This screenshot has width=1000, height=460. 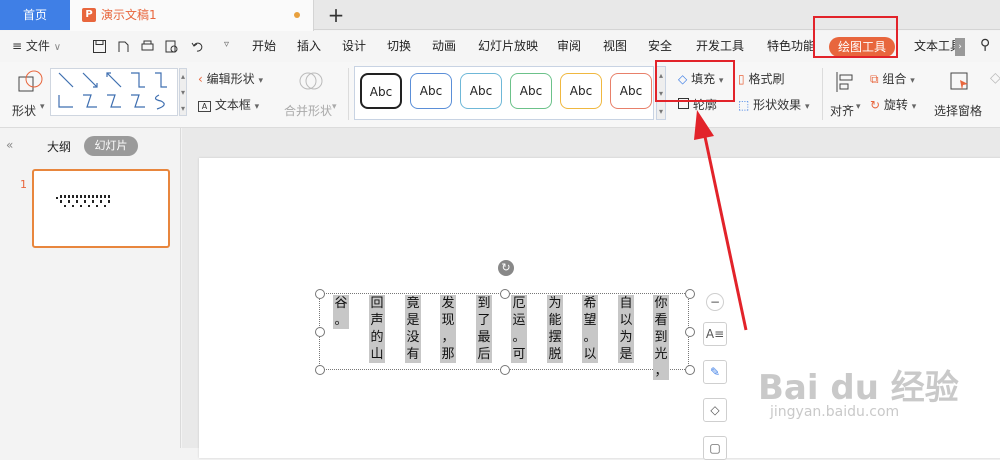 What do you see at coordinates (35, 15) in the screenshot?
I see `tab-home: 首页` at bounding box center [35, 15].